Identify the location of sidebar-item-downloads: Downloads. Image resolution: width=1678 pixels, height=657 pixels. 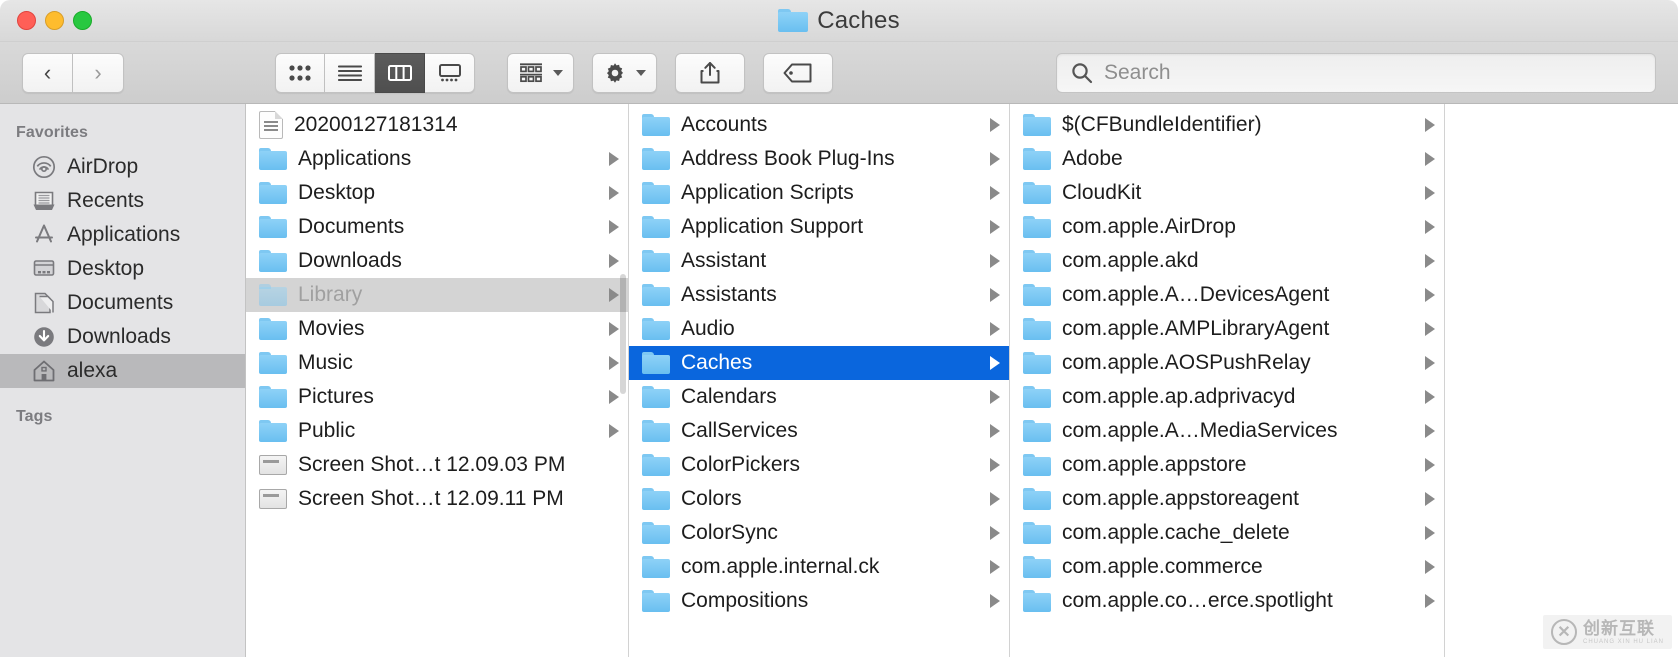
(122, 337).